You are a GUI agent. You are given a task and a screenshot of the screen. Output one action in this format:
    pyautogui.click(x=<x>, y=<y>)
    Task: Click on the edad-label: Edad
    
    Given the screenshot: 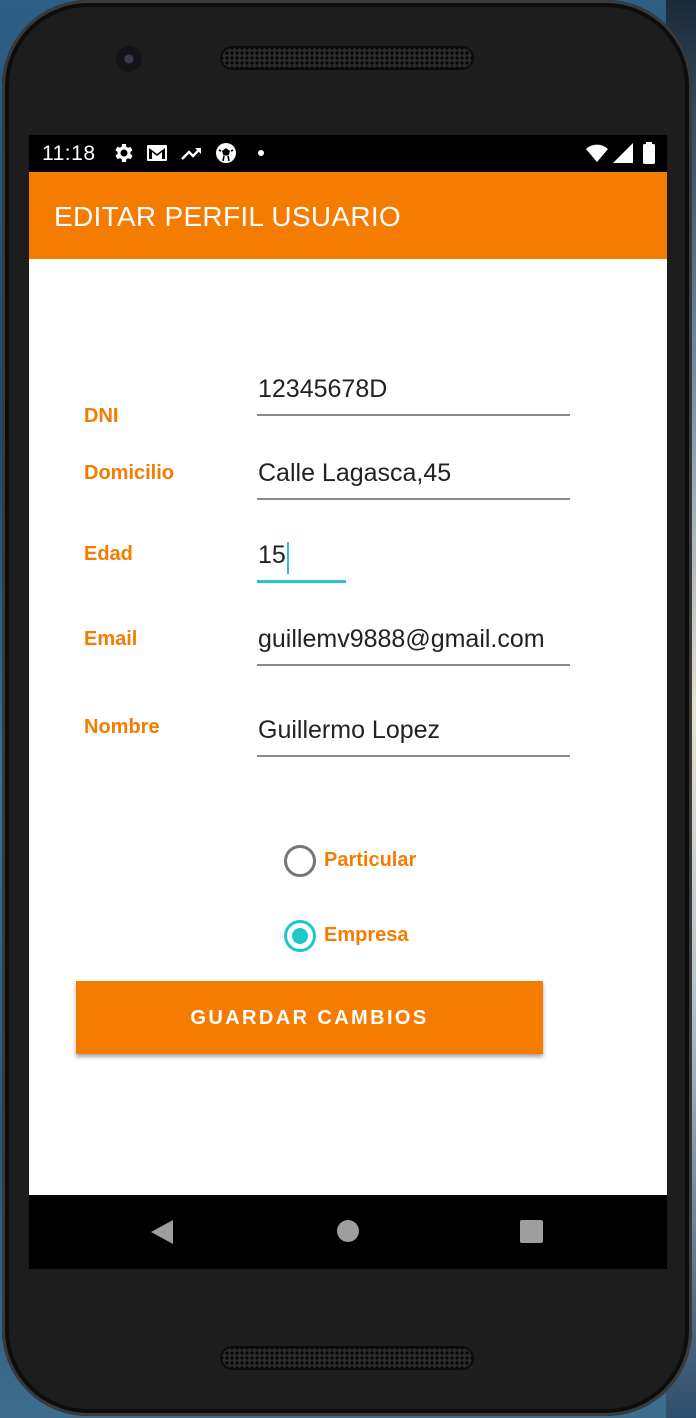 What is the action you would take?
    pyautogui.click(x=108, y=554)
    